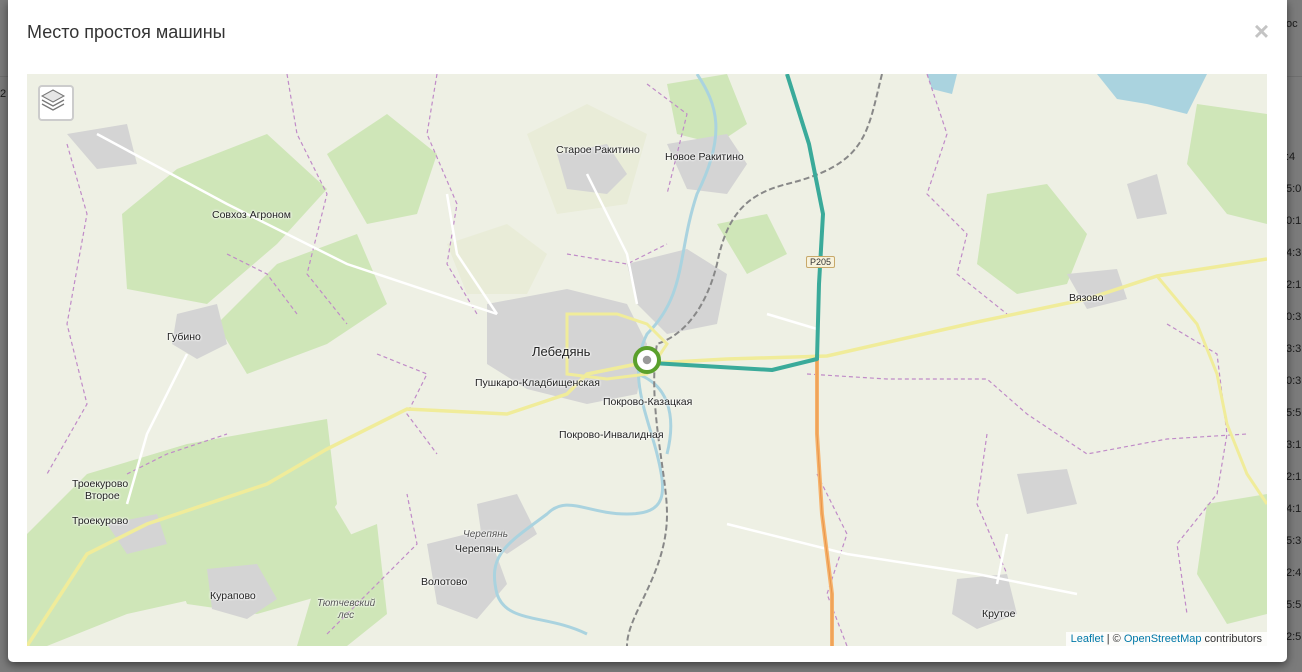  What do you see at coordinates (1294, 573) in the screenshot?
I see `background-time: 2:4` at bounding box center [1294, 573].